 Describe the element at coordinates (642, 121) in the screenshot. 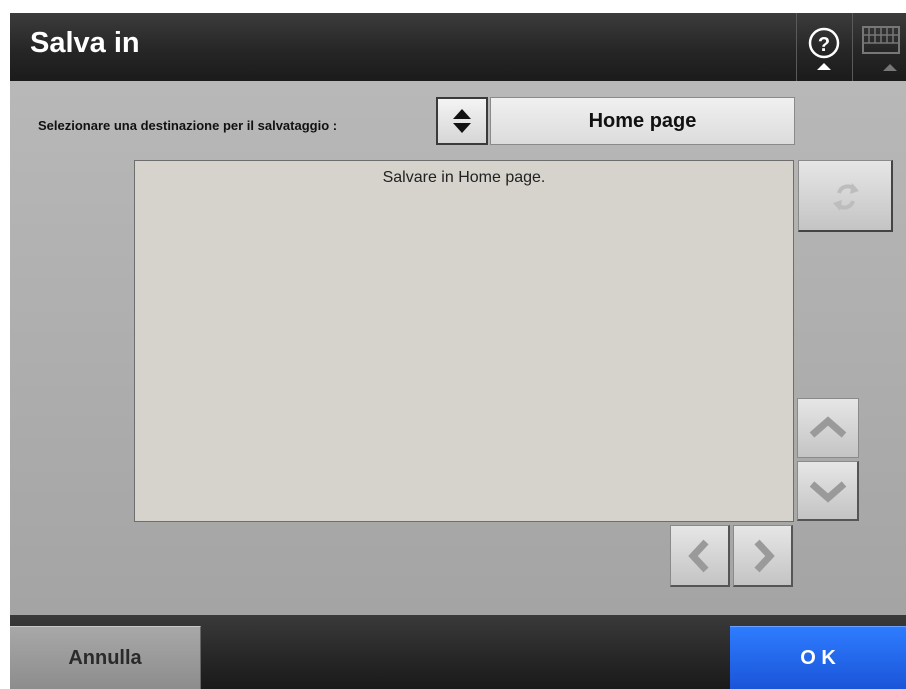

I see `destination-value: Home page` at that location.